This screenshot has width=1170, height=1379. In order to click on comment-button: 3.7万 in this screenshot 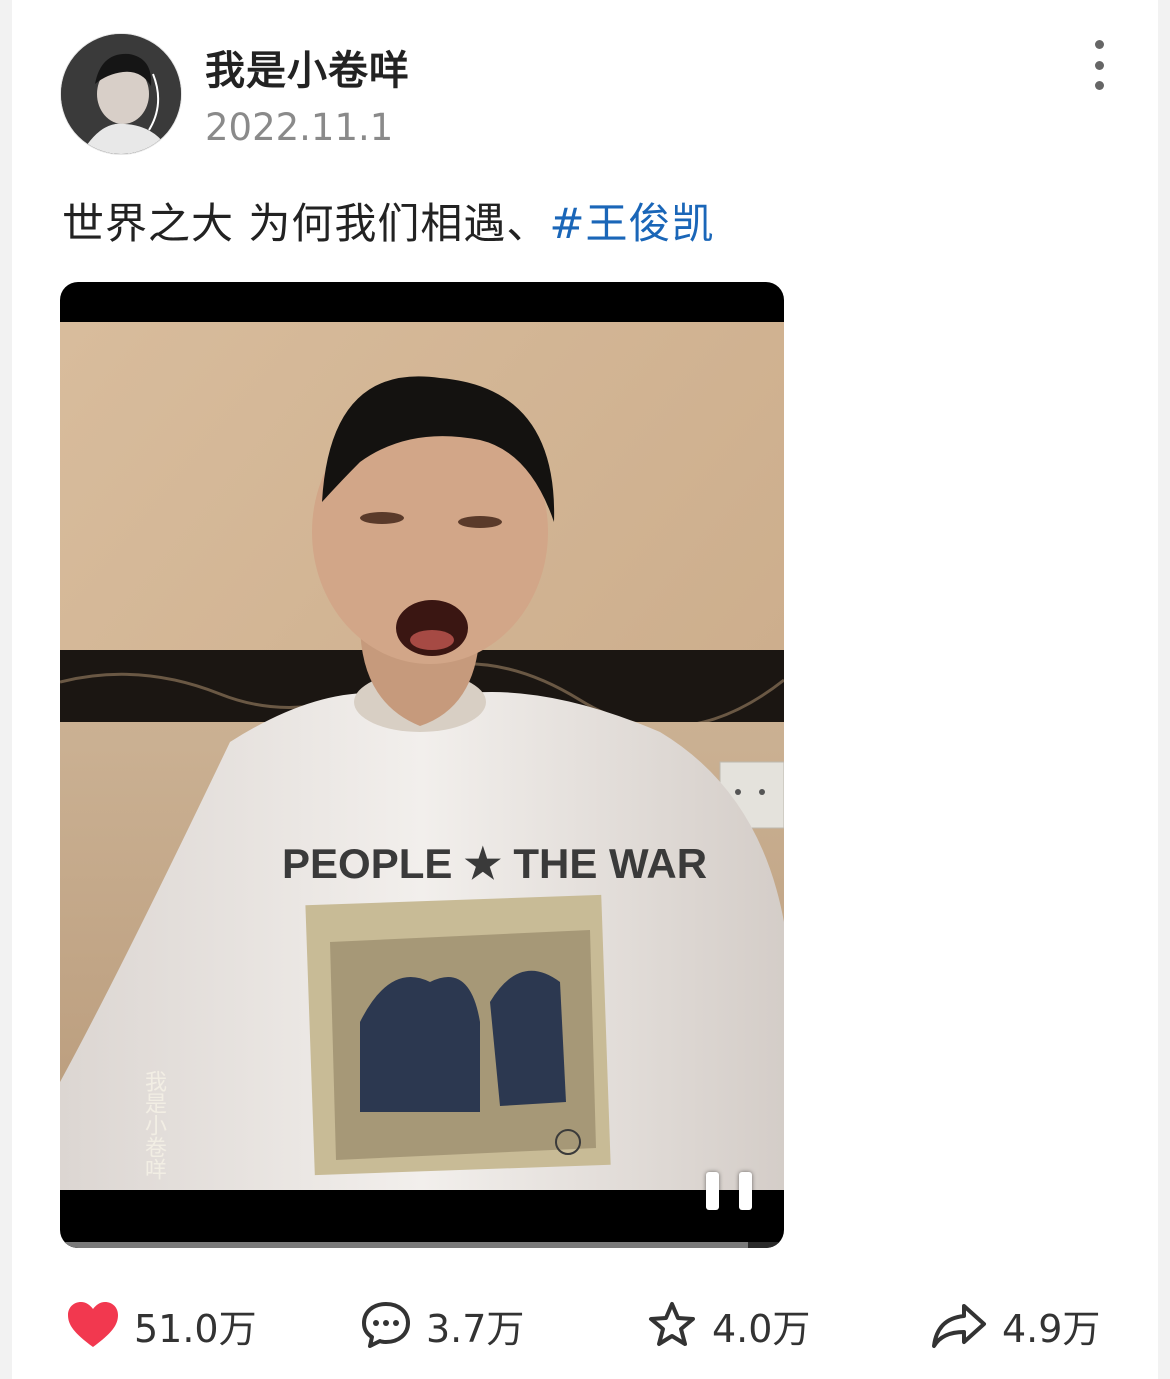, I will do `click(442, 1325)`.